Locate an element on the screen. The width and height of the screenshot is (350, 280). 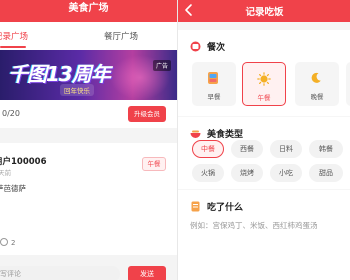
ad-badge: 广告 is located at coordinates (161, 65).